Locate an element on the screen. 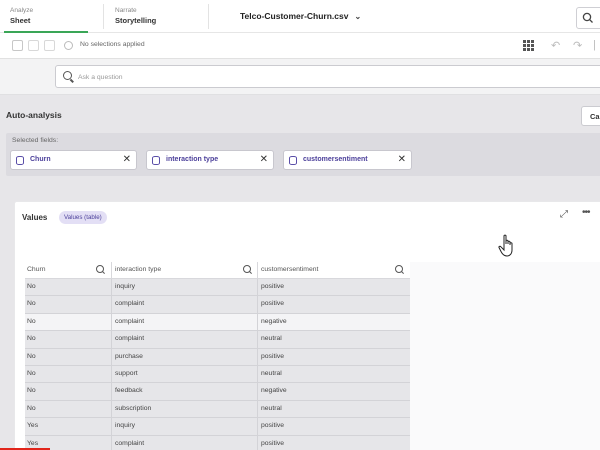 This screenshot has height=450, width=600. cancel-button: Ca is located at coordinates (590, 116).